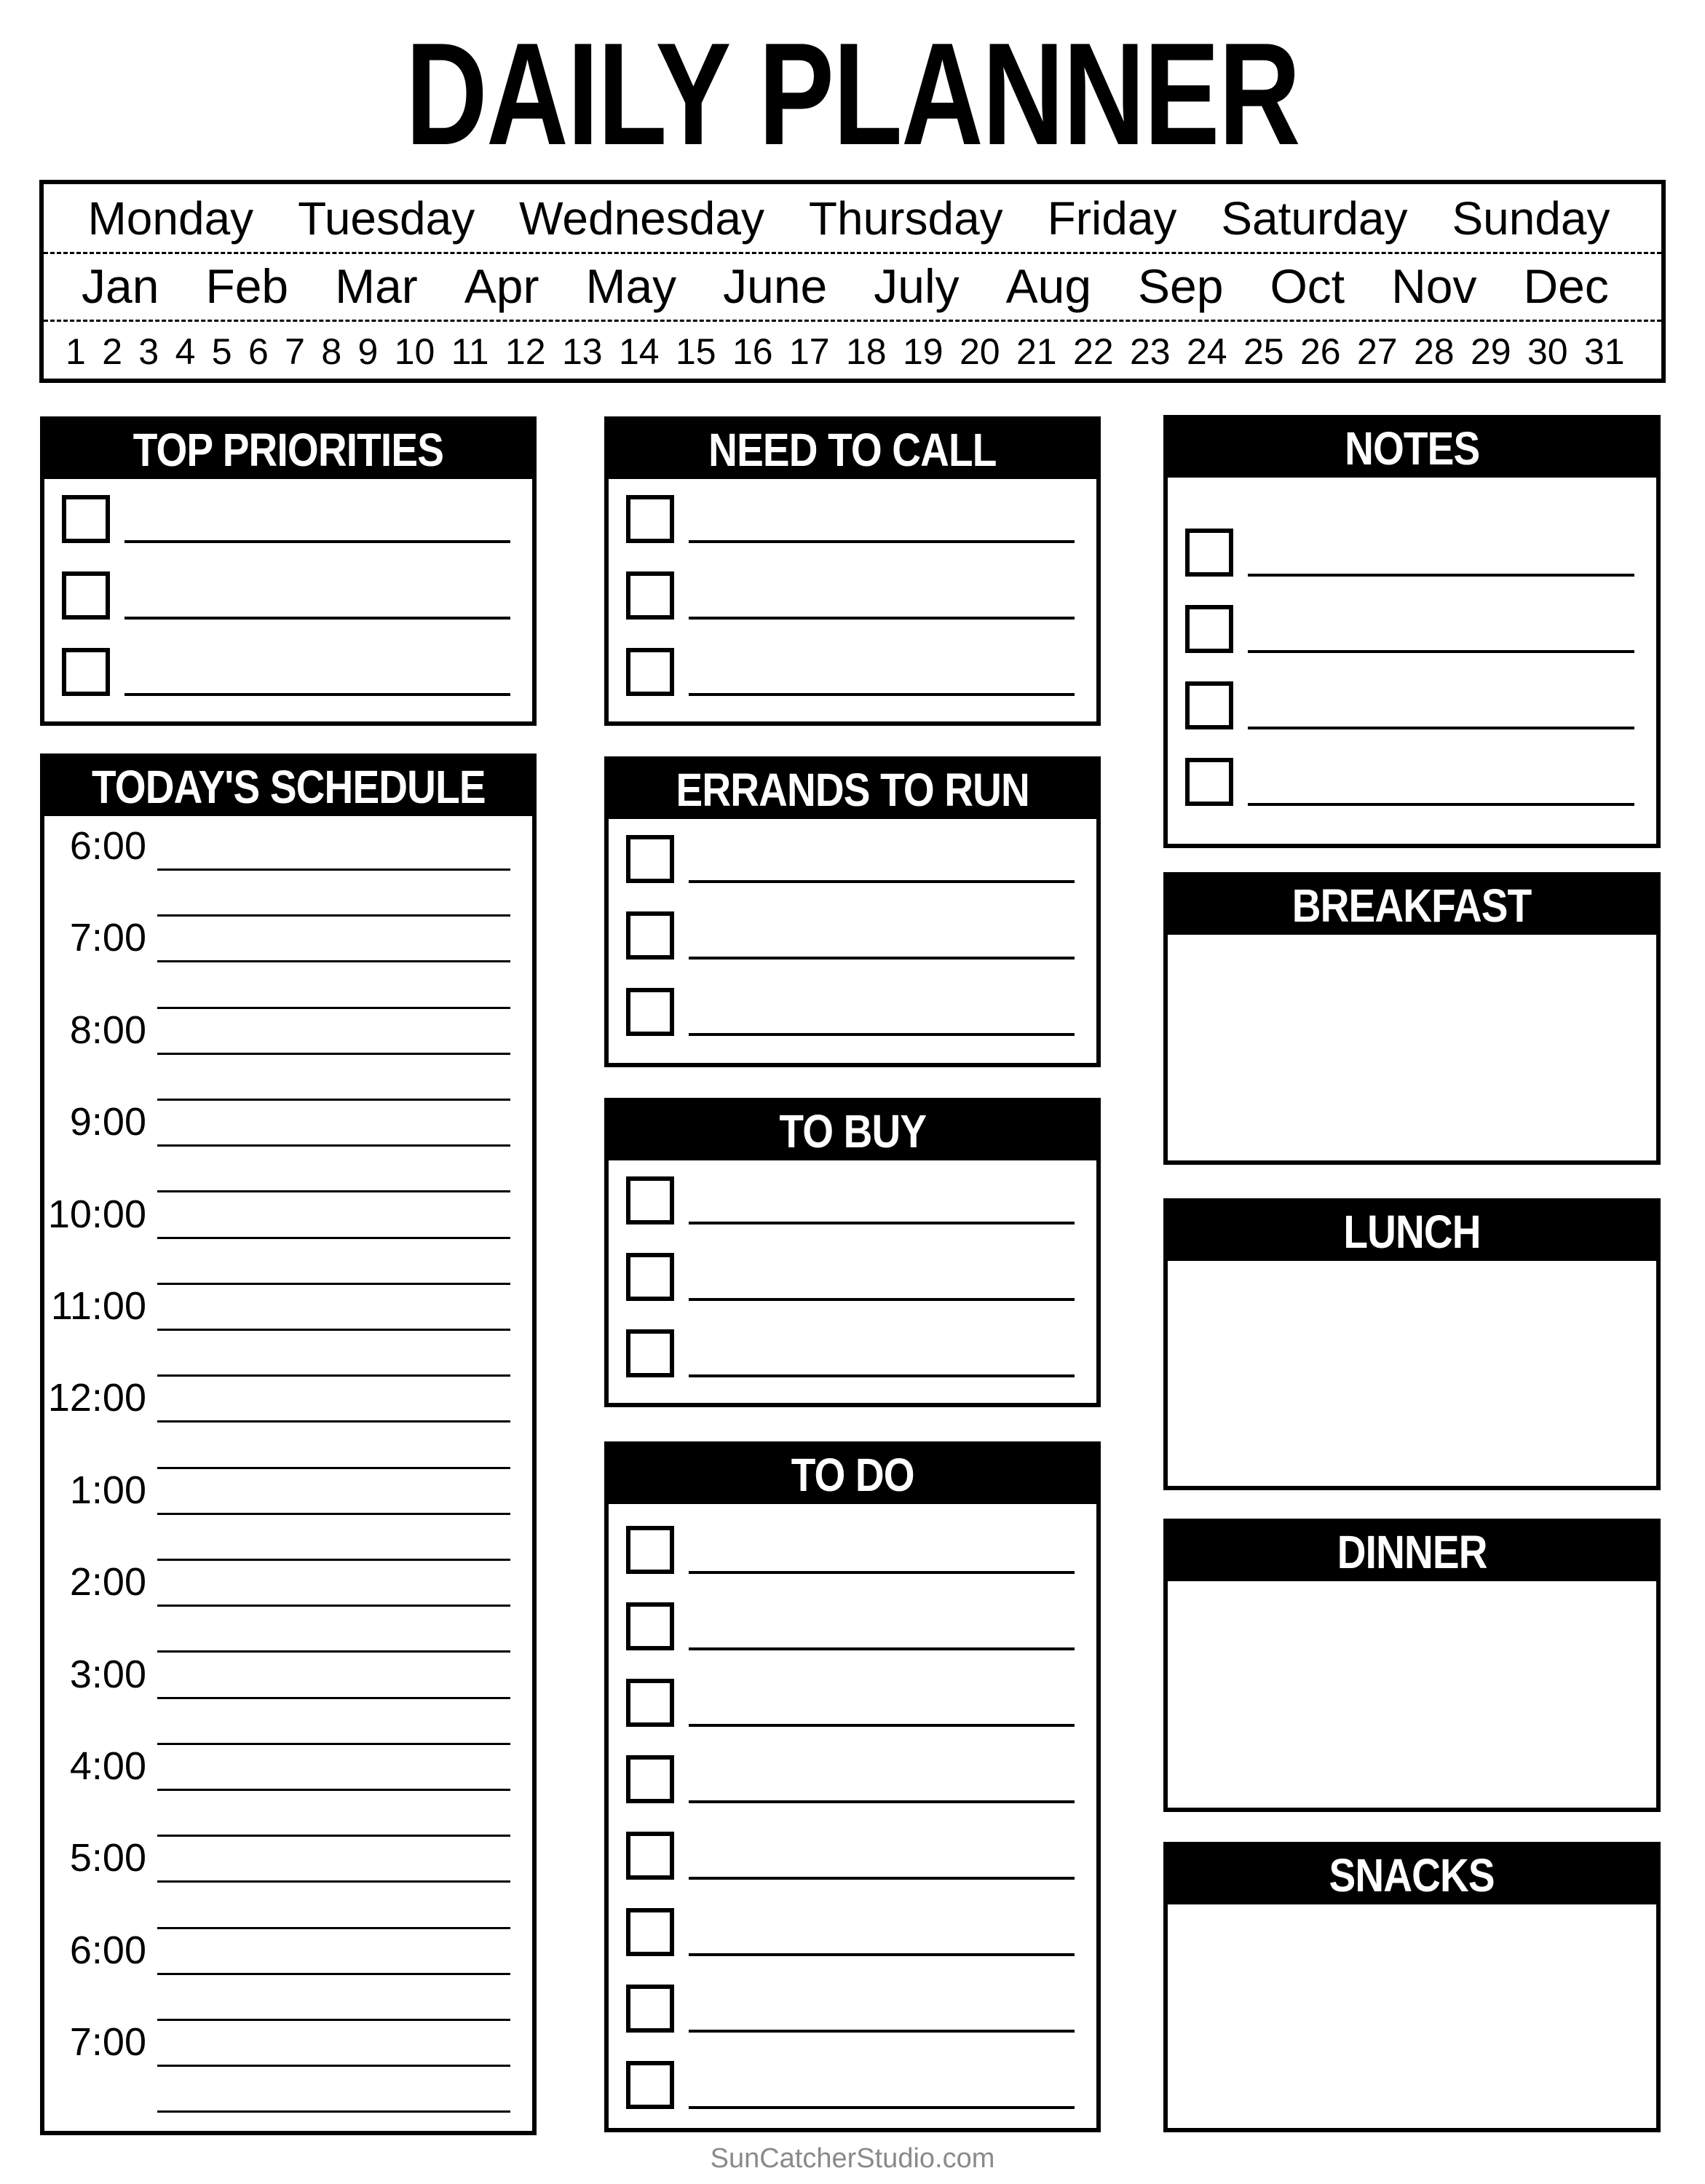  Describe the element at coordinates (809, 352) in the screenshot. I see `date-option: 17` at that location.